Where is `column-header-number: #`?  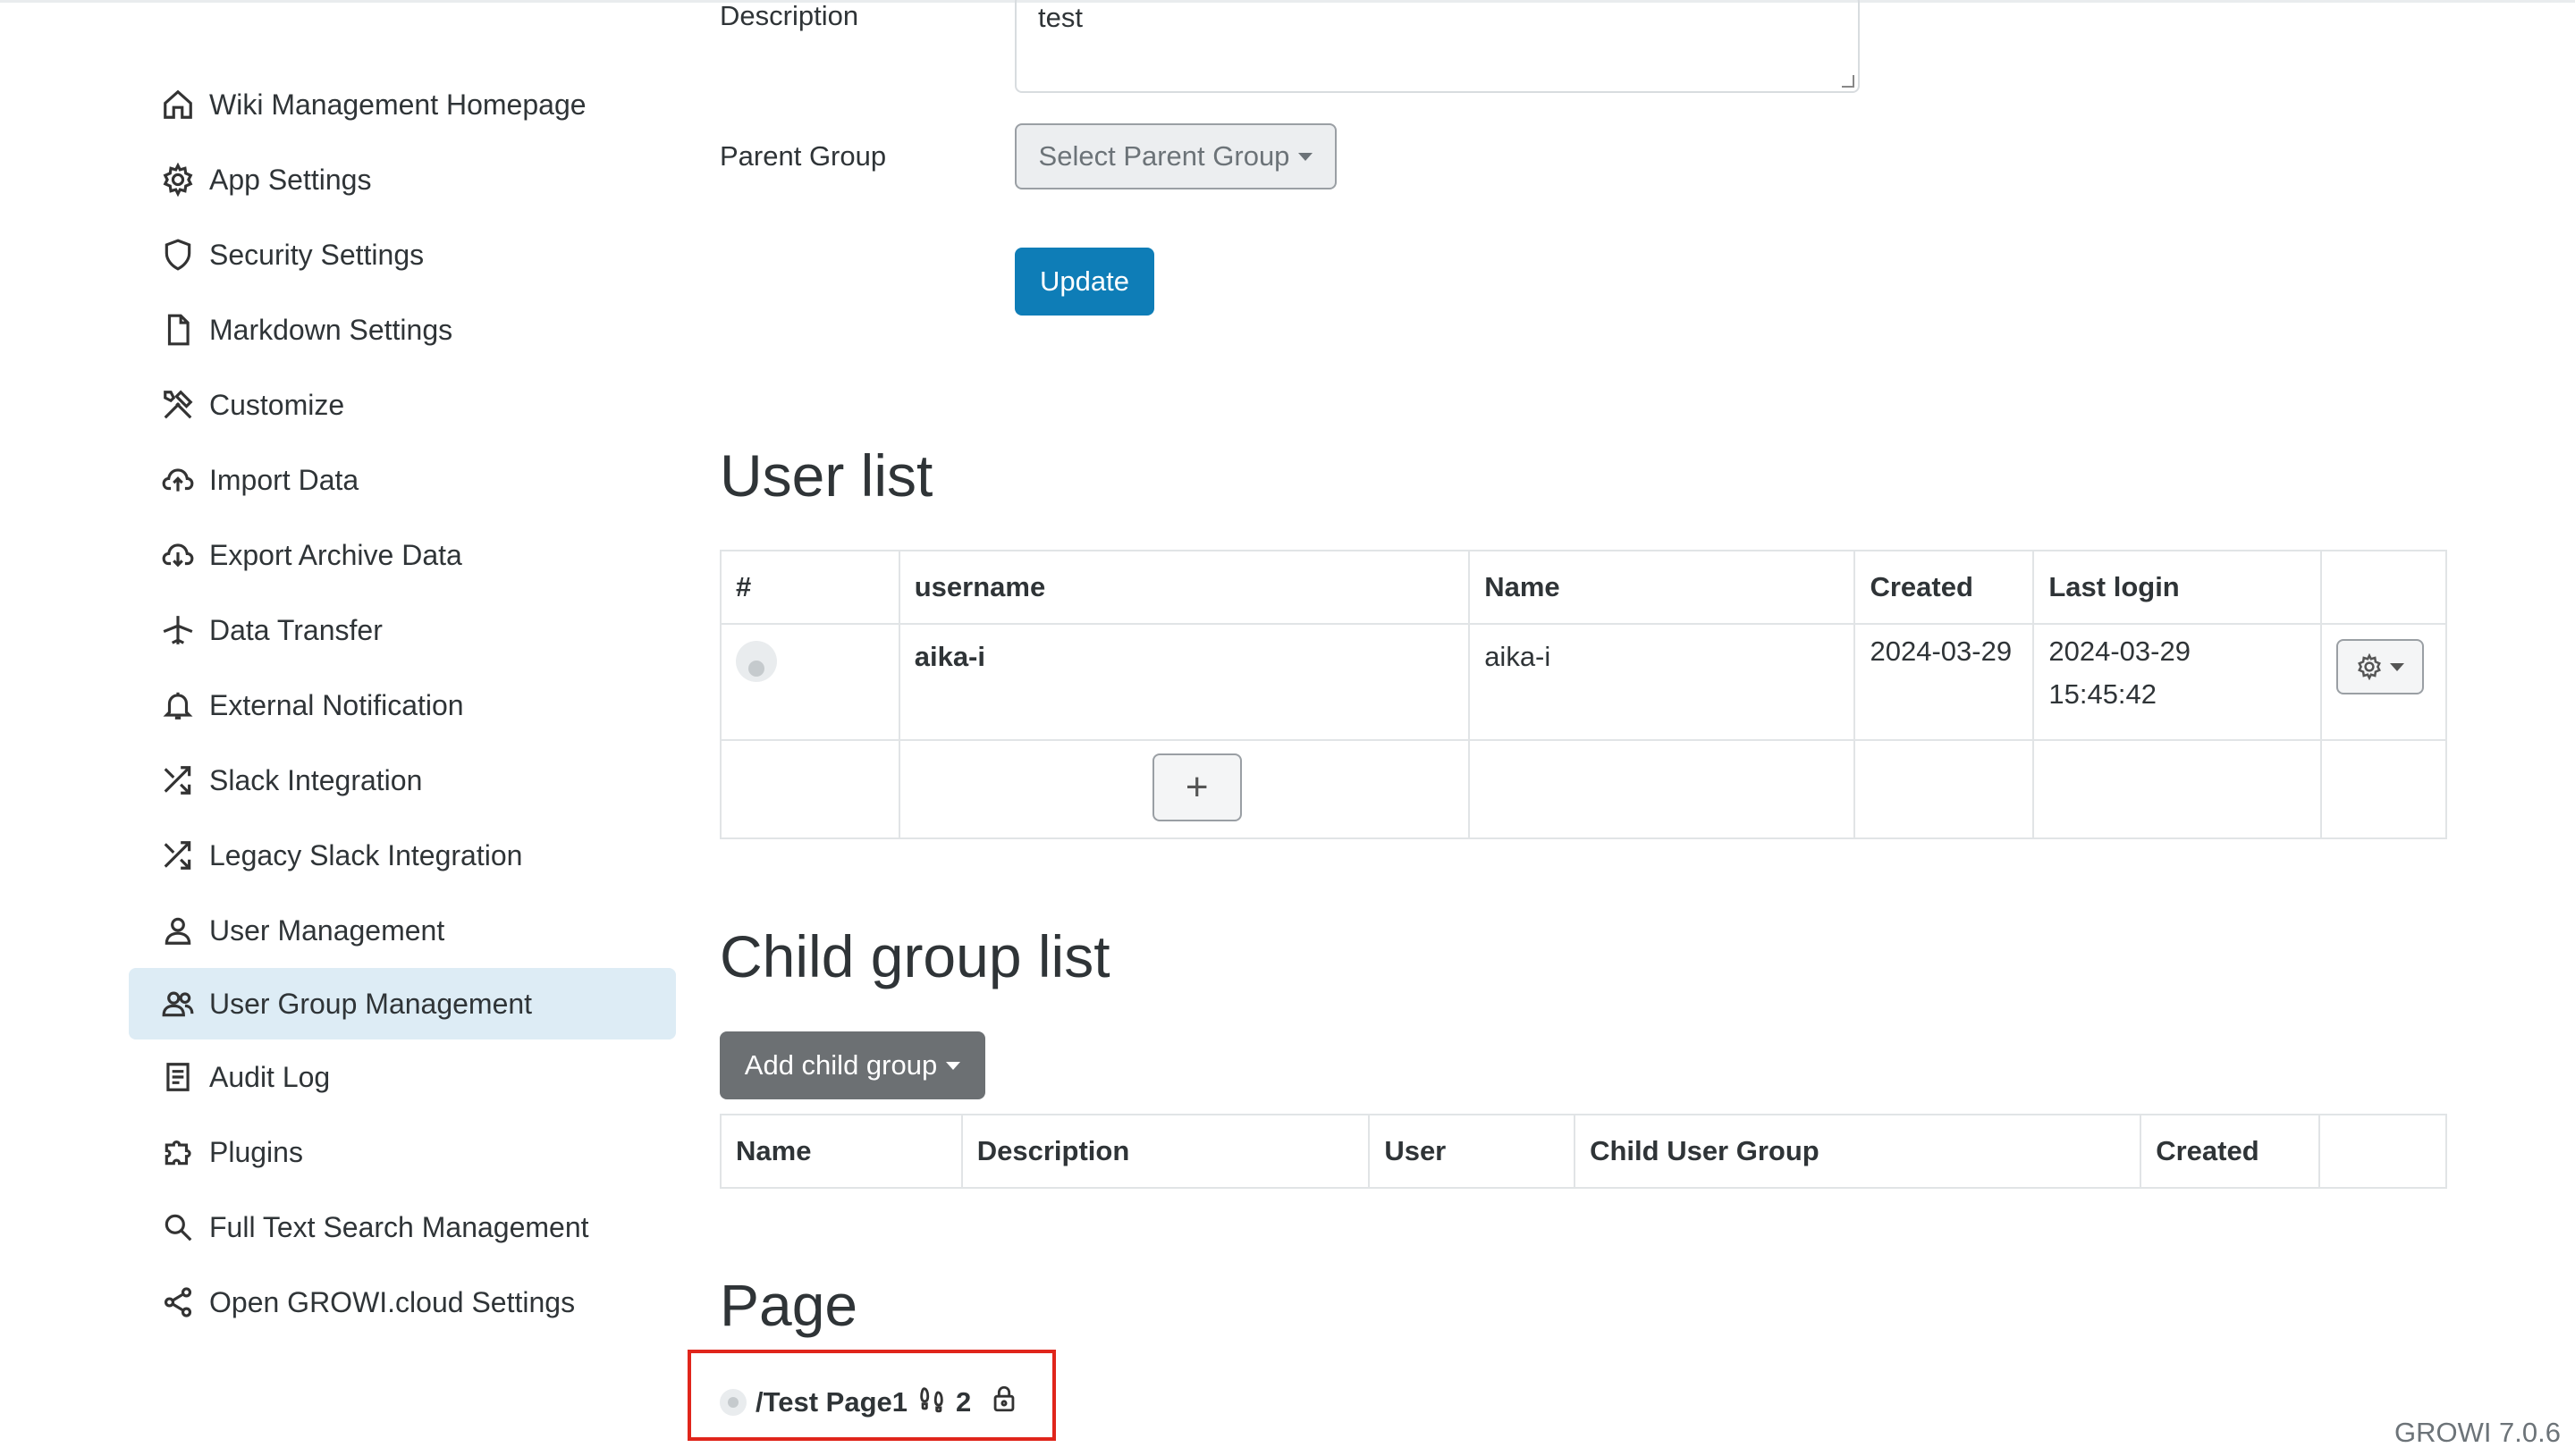
column-header-number: # is located at coordinates (810, 587).